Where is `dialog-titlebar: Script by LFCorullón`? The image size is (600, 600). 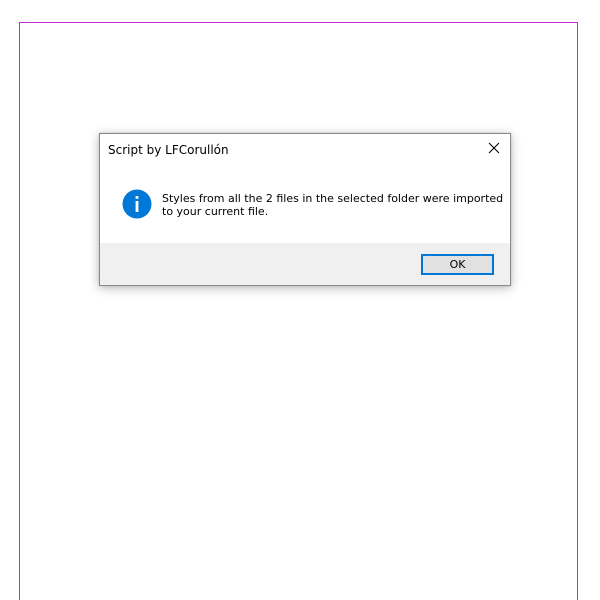
dialog-titlebar: Script by LFCorullón is located at coordinates (305, 150).